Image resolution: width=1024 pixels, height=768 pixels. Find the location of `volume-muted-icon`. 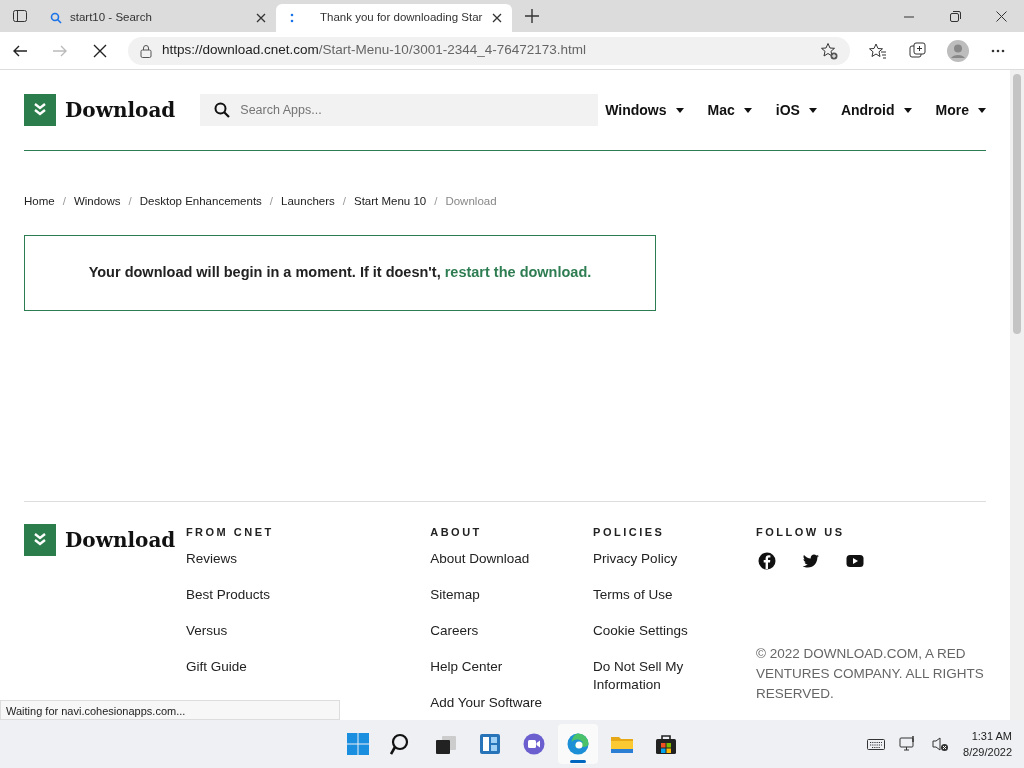

volume-muted-icon is located at coordinates (940, 744).